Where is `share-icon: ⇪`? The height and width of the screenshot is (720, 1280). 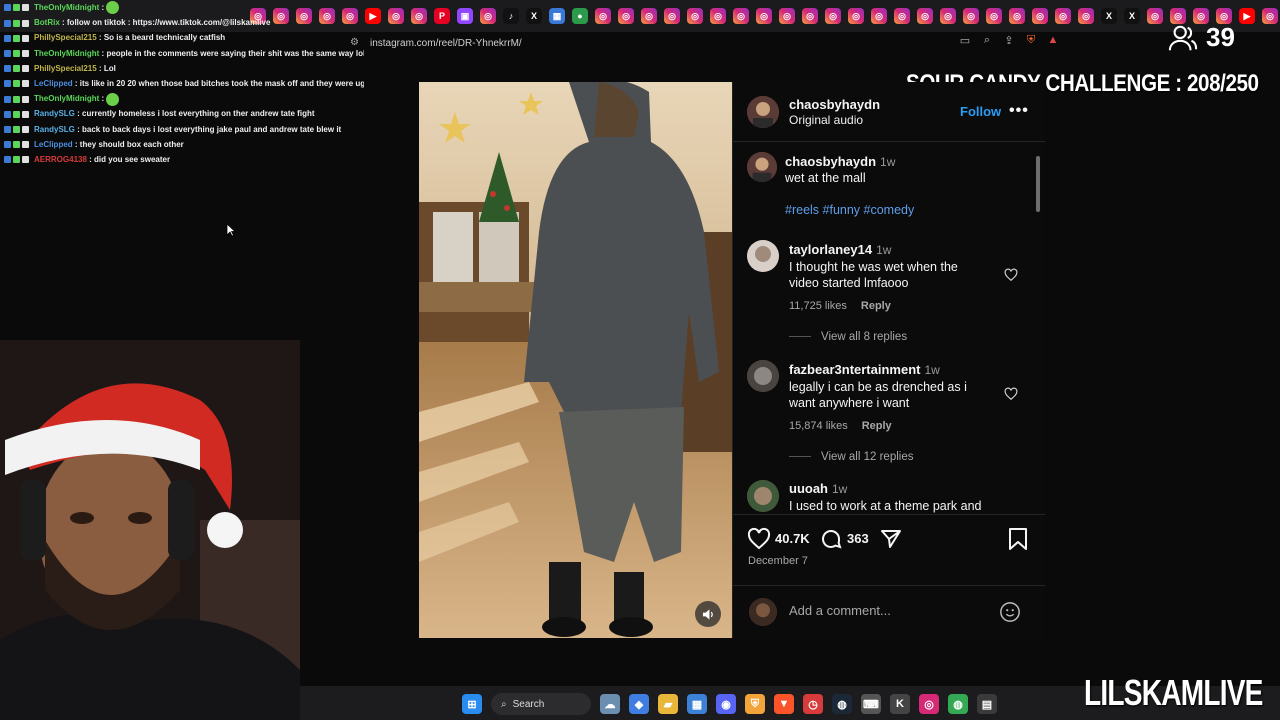
share-icon: ⇪ is located at coordinates (1009, 40).